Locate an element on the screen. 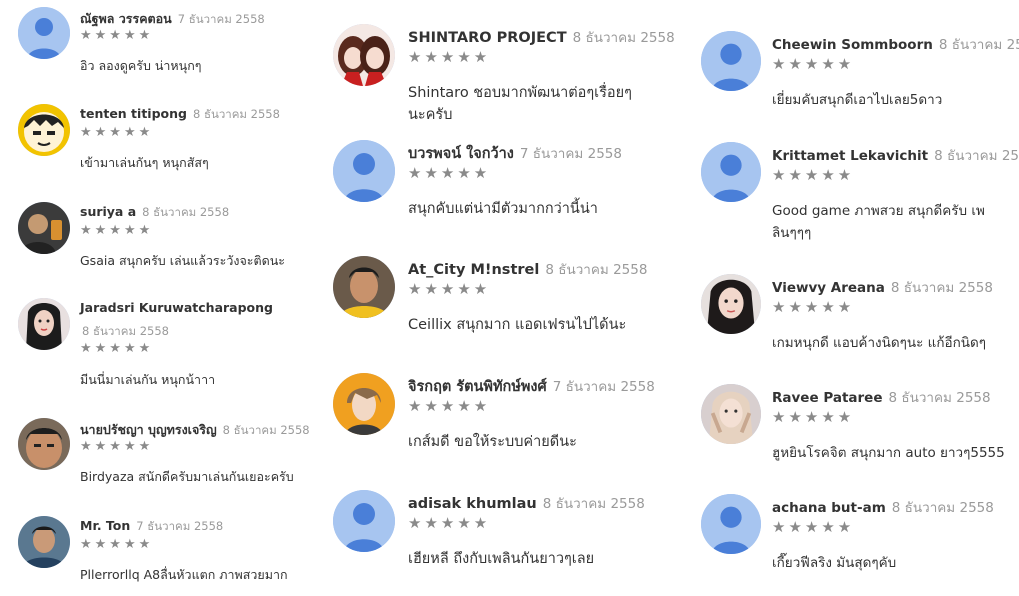  reviewer-name: Jaradsri Kuruwatcharapong is located at coordinates (176, 307).